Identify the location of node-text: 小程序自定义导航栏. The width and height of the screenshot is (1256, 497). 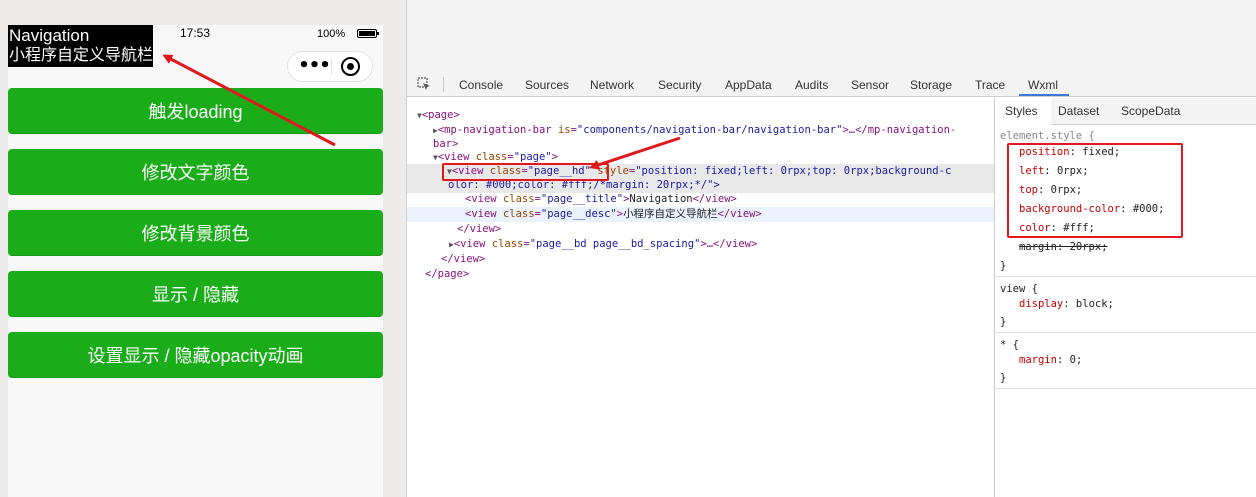
(670, 214).